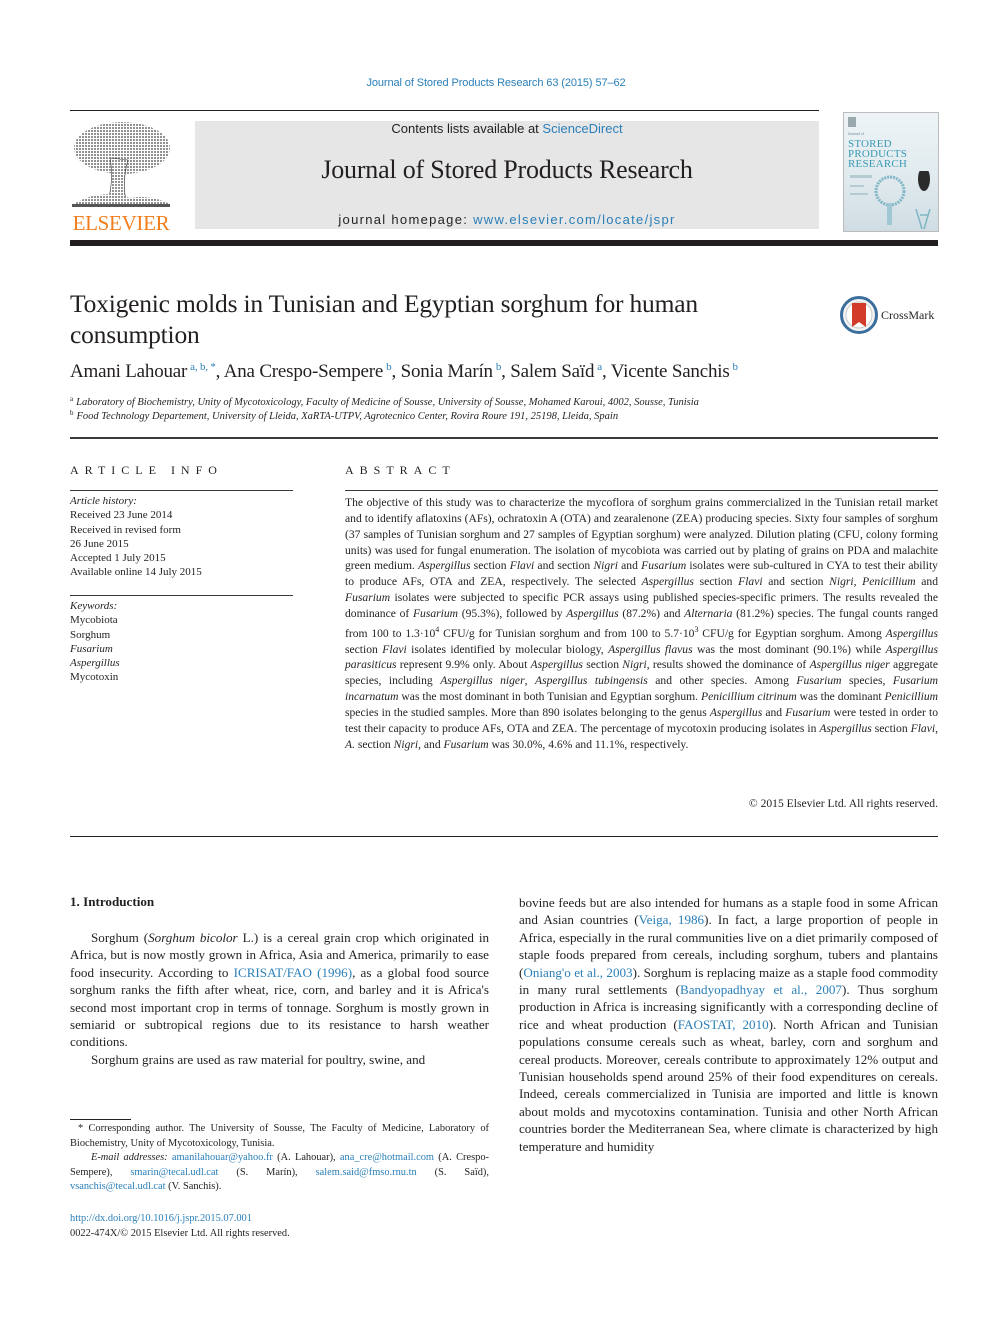 This screenshot has width=992, height=1323. What do you see at coordinates (112, 901) in the screenshot?
I see `section-heading-introduction: 1. Introduction` at bounding box center [112, 901].